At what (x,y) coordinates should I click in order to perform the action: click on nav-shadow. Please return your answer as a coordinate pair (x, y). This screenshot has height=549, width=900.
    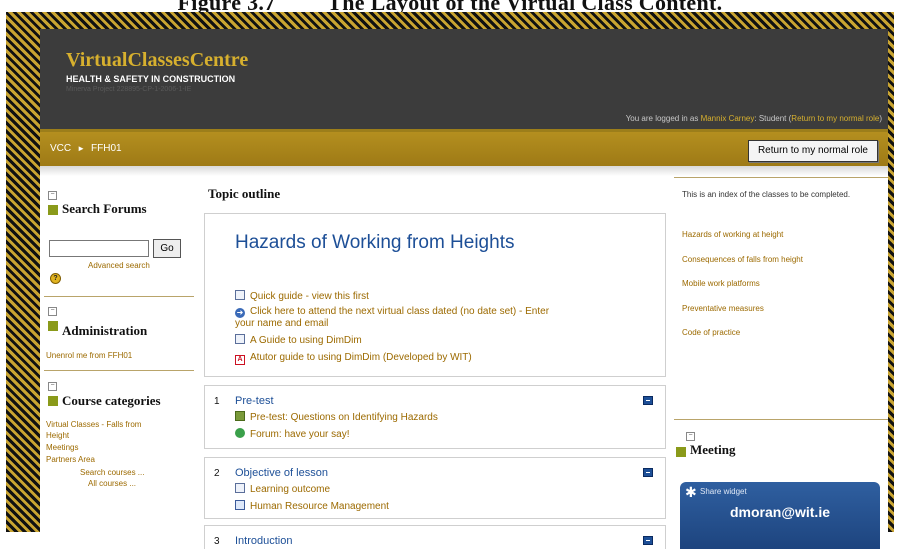
    Looking at the image, I should click on (464, 171).